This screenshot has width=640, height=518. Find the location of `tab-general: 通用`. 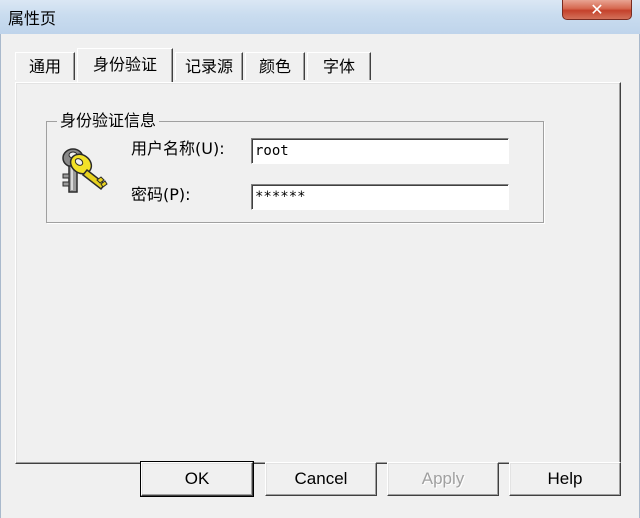

tab-general: 通用 is located at coordinates (45, 66).